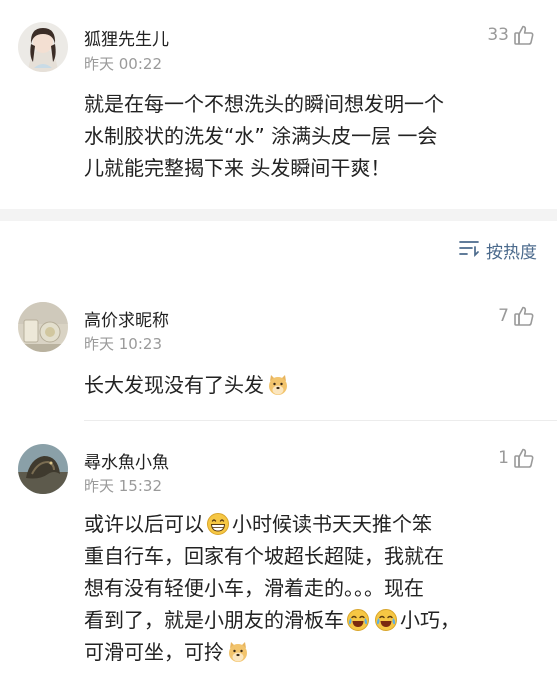  What do you see at coordinates (503, 458) in the screenshot?
I see `like-count: 1` at bounding box center [503, 458].